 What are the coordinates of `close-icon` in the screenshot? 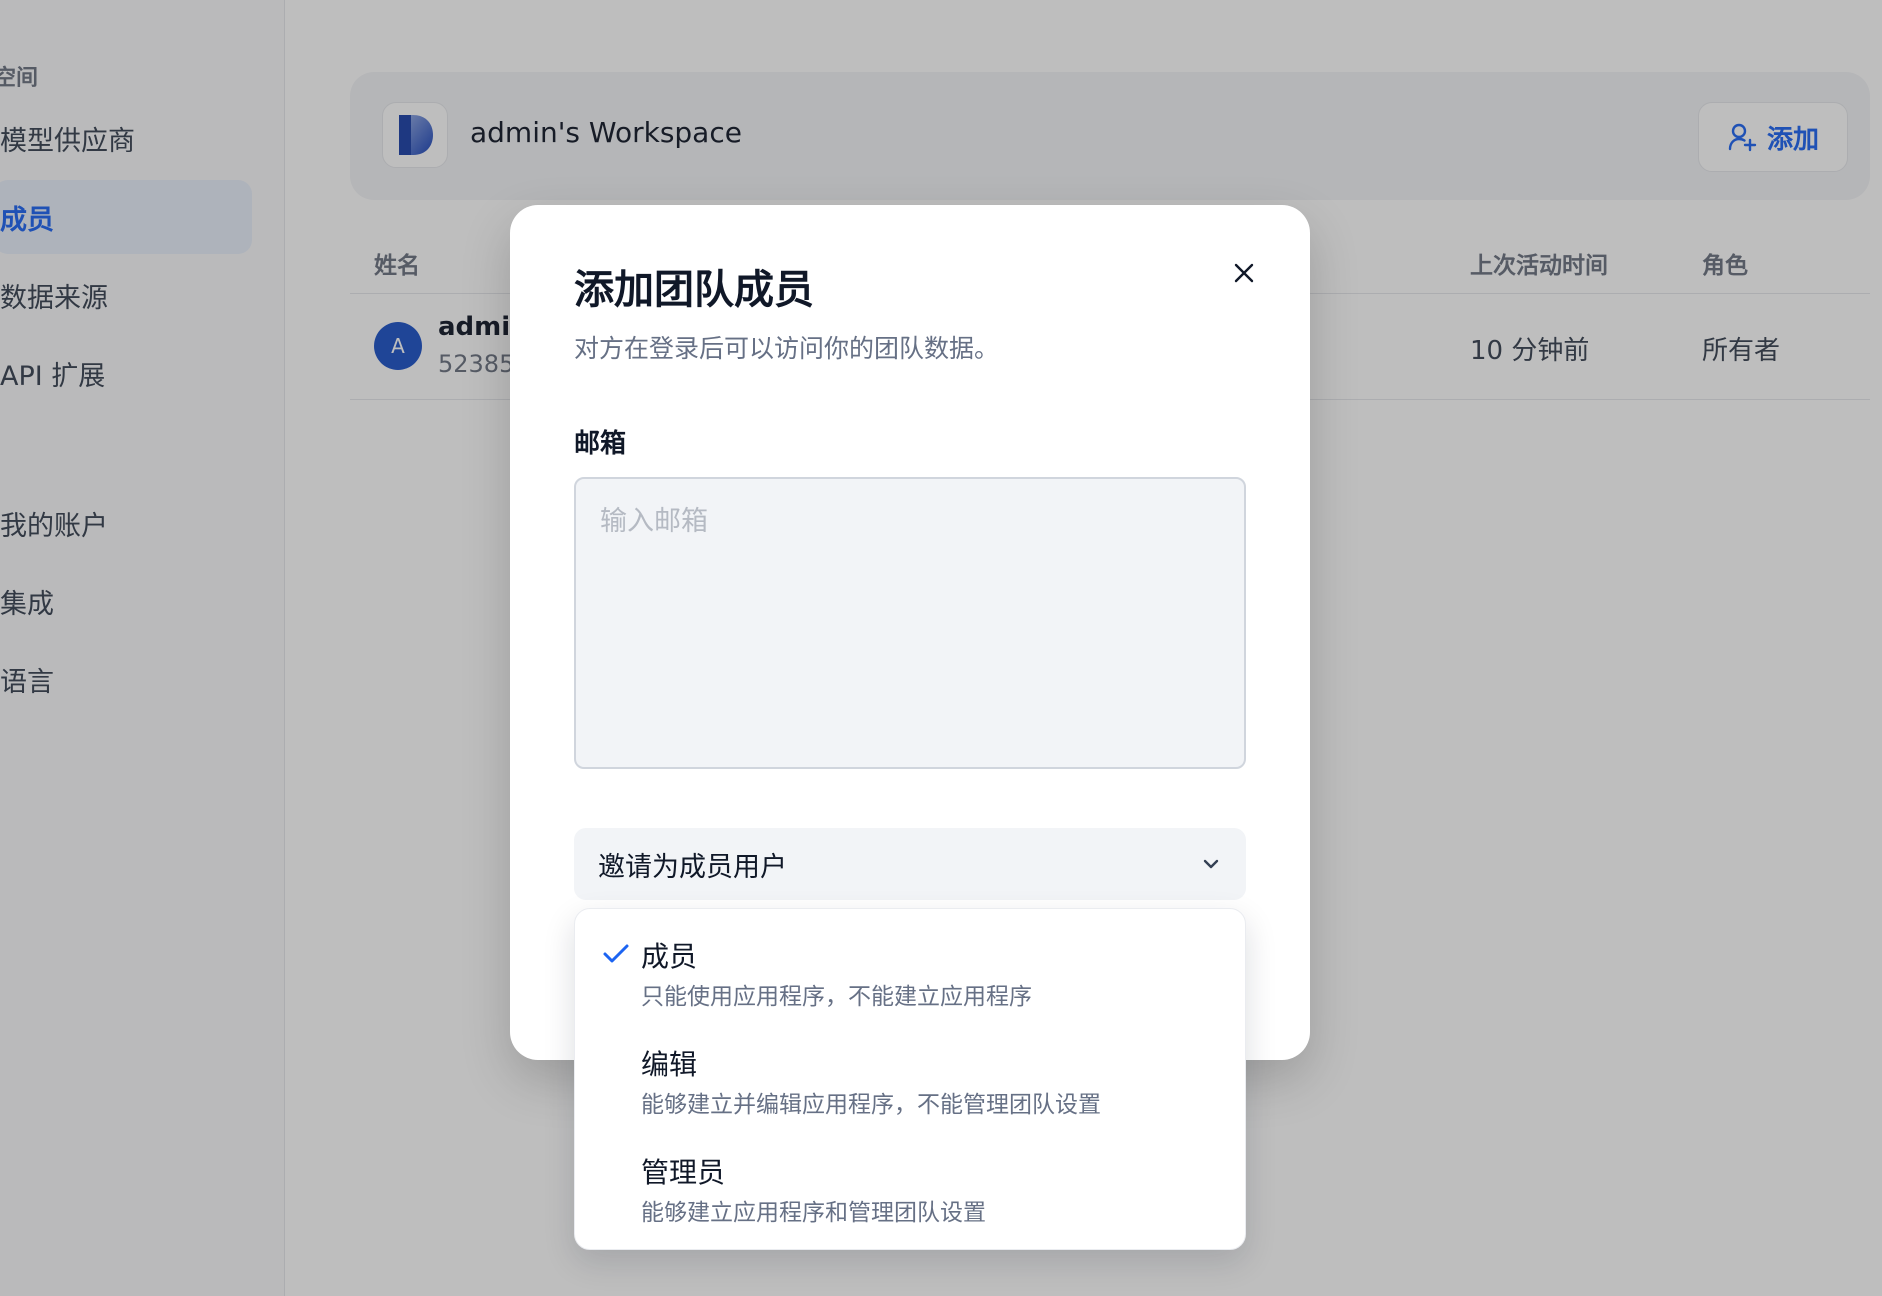 It's located at (1244, 273).